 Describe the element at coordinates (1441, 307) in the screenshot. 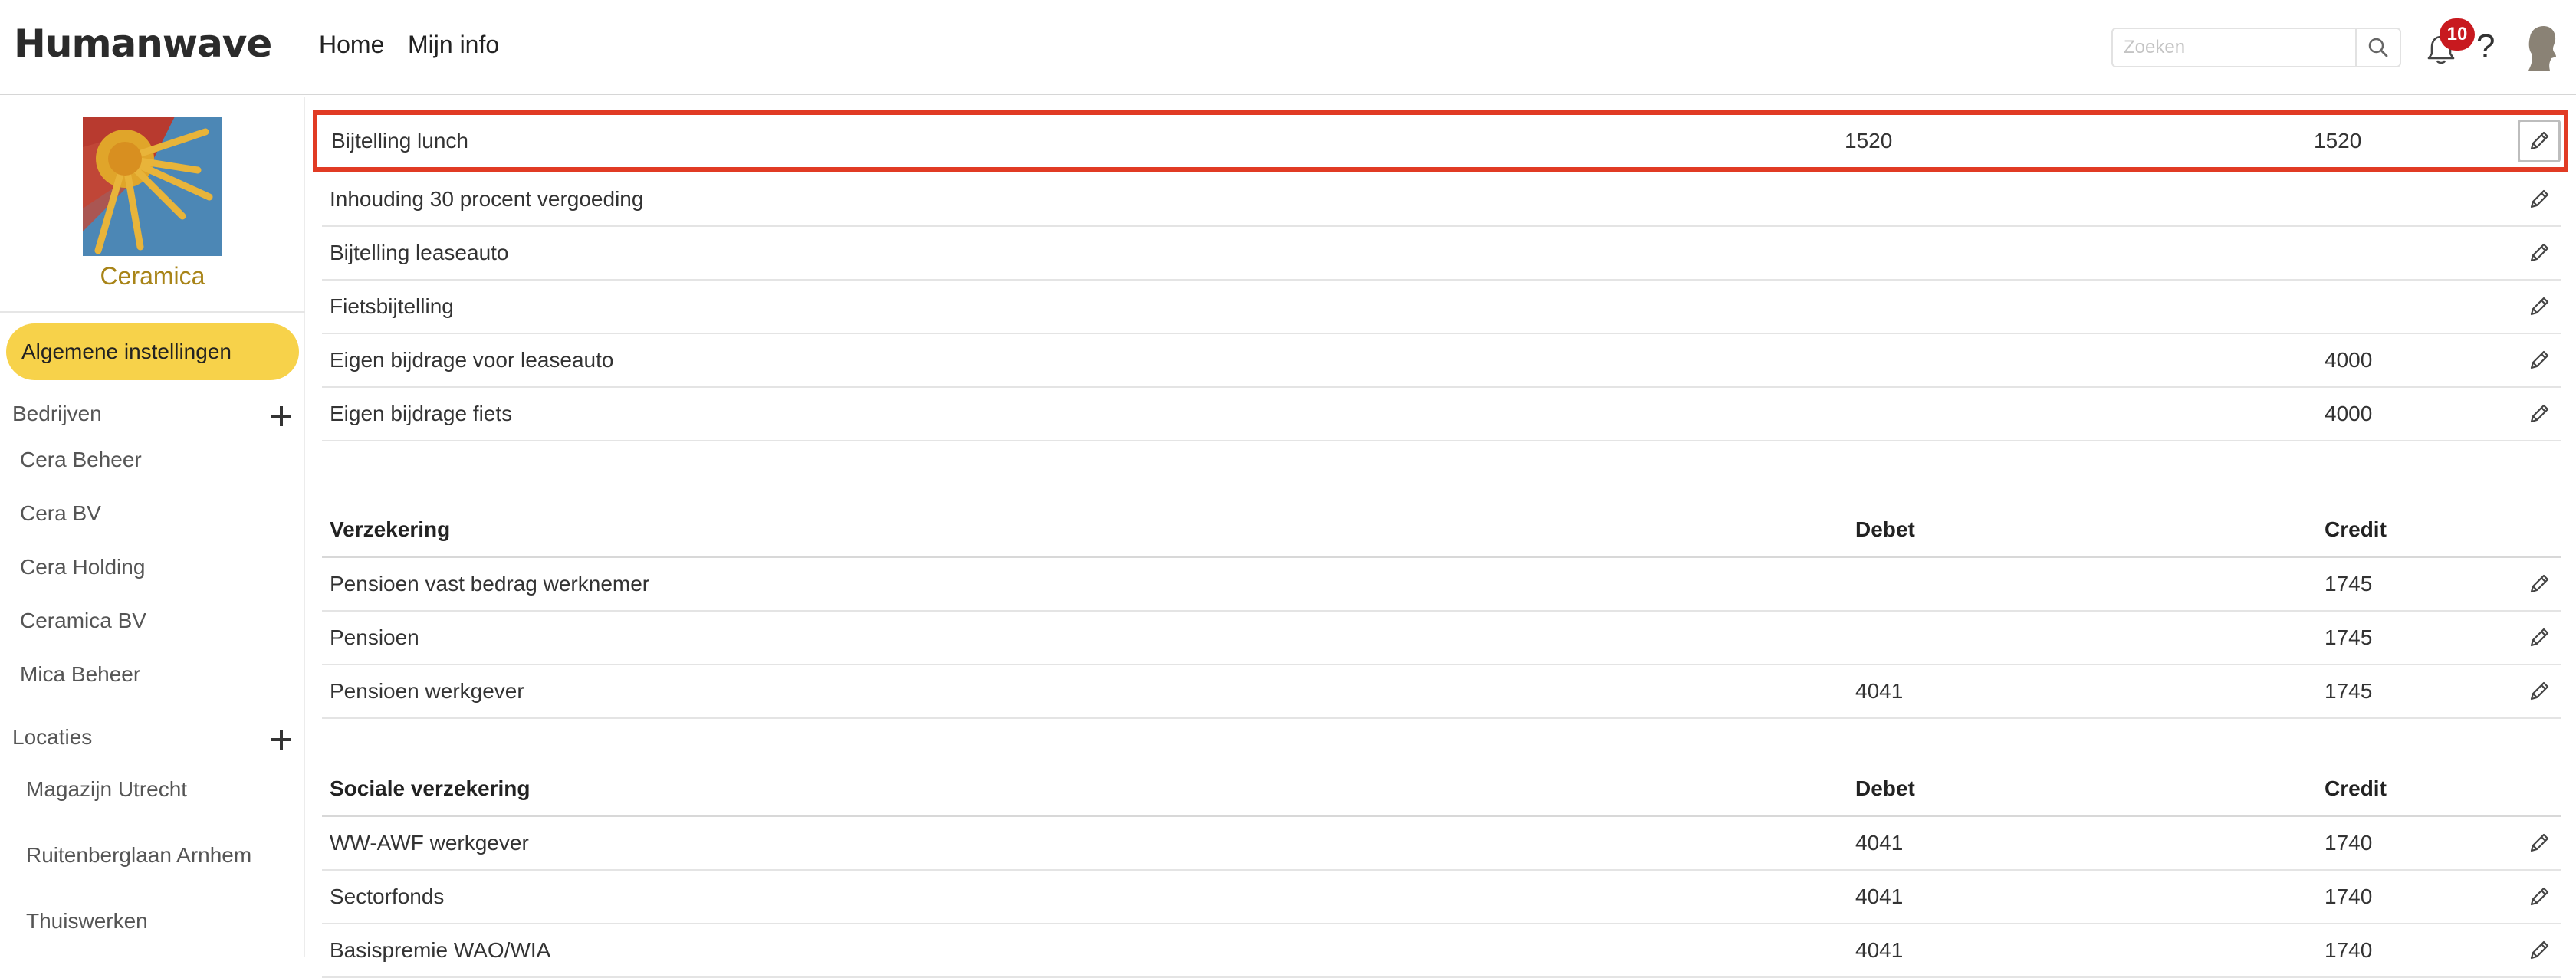

I see `table-row: Fietsbijtelling` at that location.